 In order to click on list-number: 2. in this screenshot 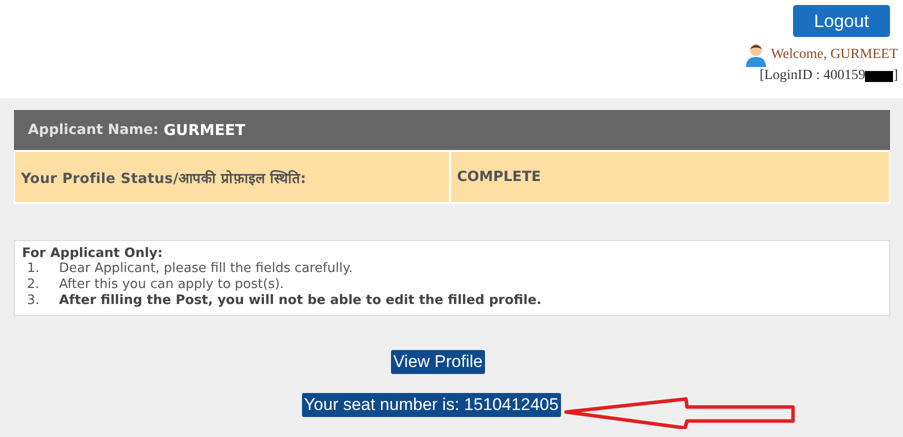, I will do `click(33, 285)`.